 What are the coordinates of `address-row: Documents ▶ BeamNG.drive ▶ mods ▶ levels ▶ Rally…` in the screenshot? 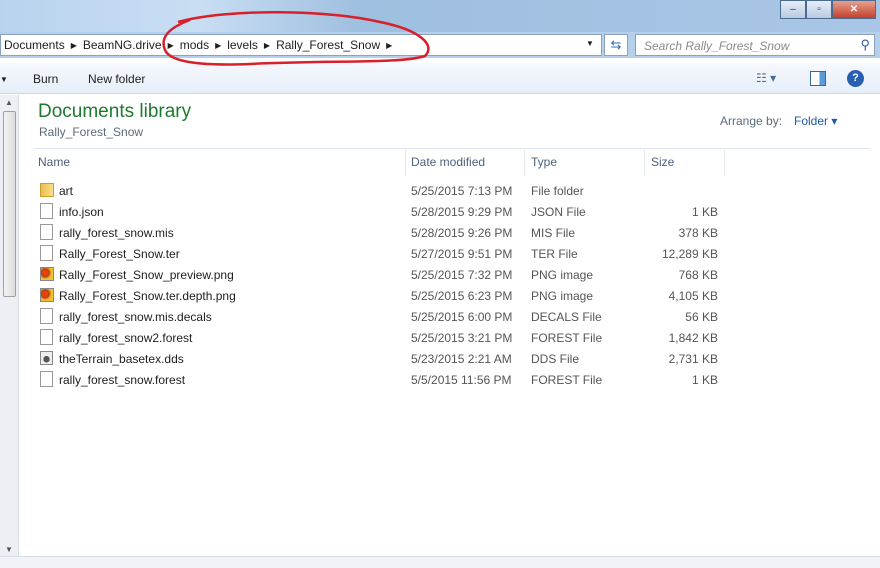 It's located at (440, 45).